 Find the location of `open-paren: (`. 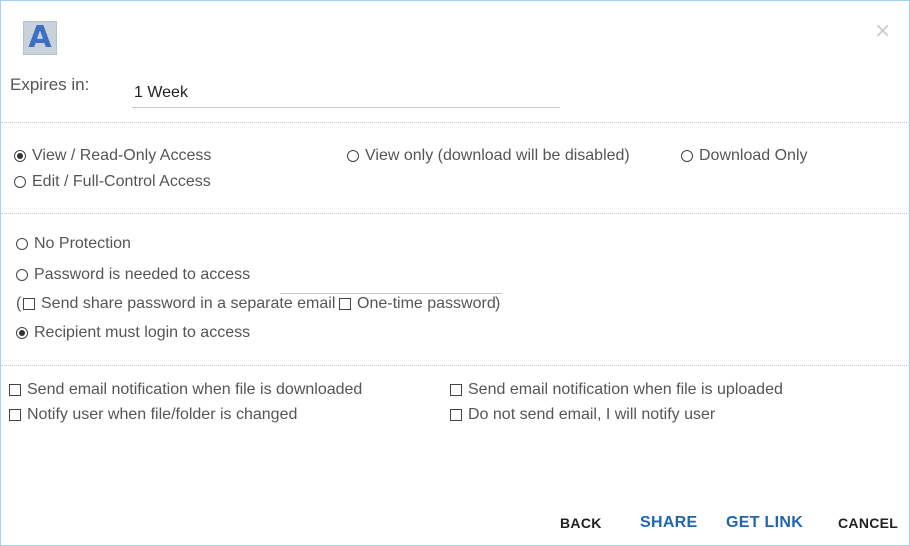

open-paren: ( is located at coordinates (19, 303).